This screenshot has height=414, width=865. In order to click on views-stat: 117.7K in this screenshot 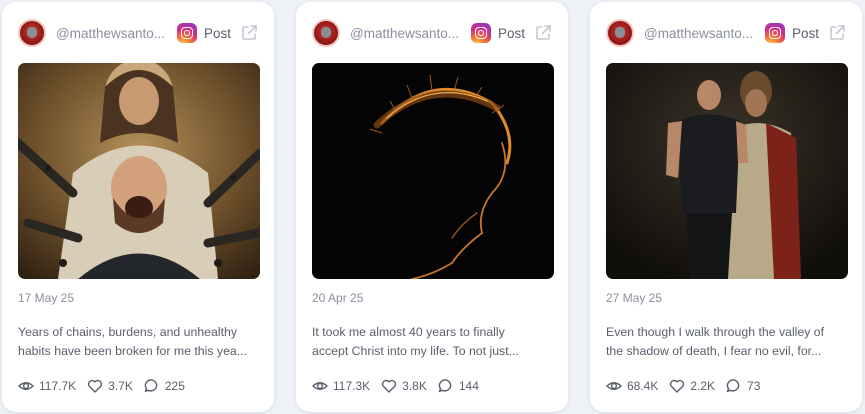, I will do `click(47, 386)`.